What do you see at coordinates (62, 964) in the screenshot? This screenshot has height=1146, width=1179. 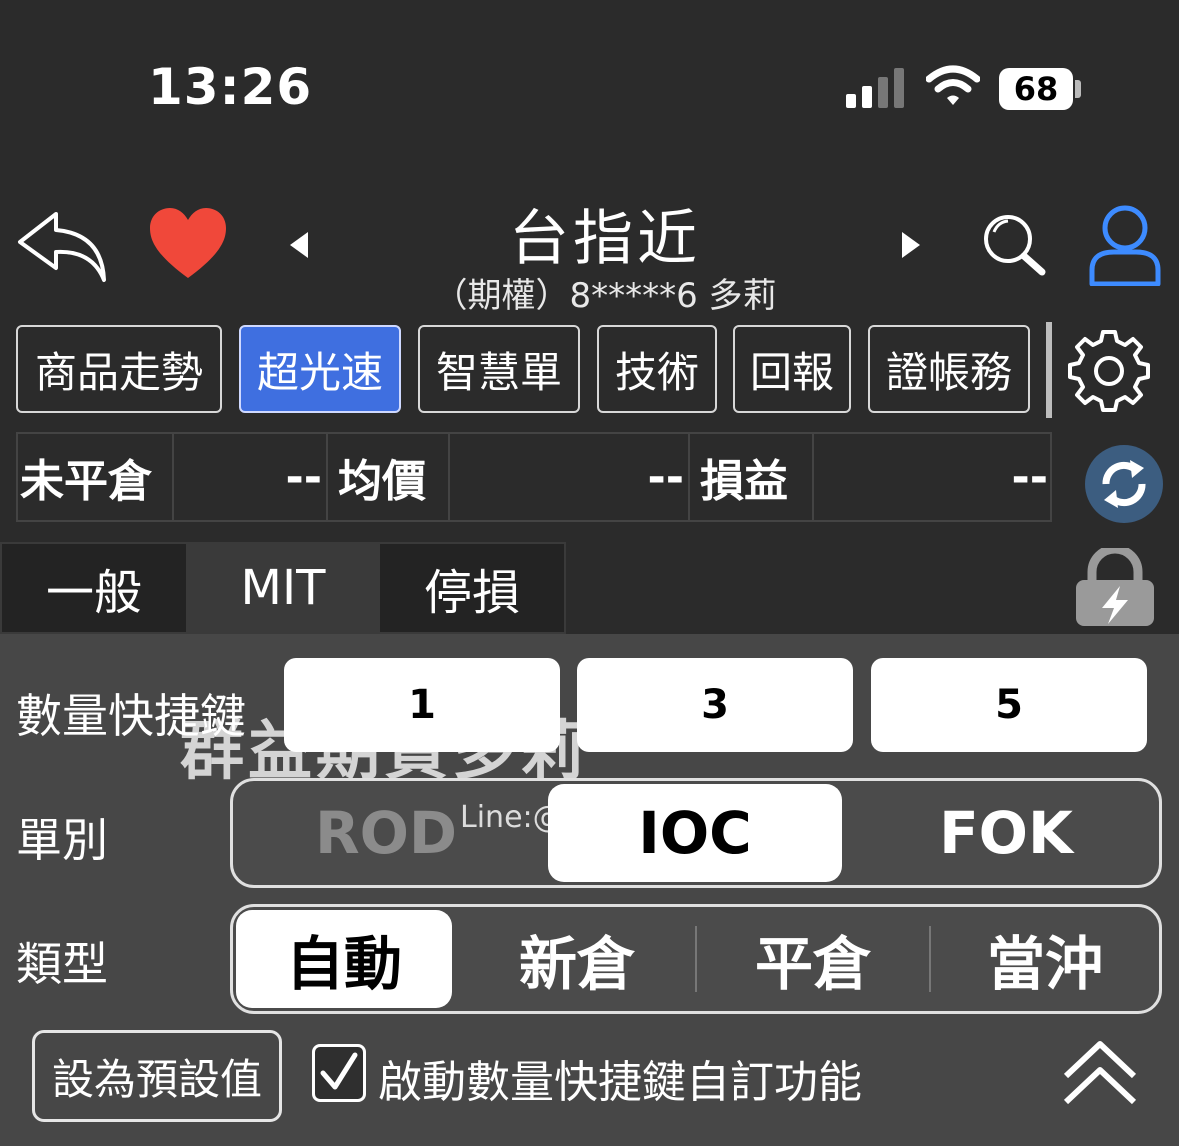 I see `category-label: 類型` at bounding box center [62, 964].